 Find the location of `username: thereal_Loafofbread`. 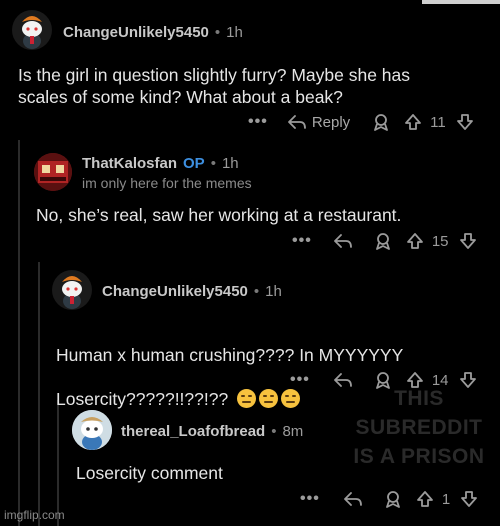

username: thereal_Loafofbread is located at coordinates (193, 431).